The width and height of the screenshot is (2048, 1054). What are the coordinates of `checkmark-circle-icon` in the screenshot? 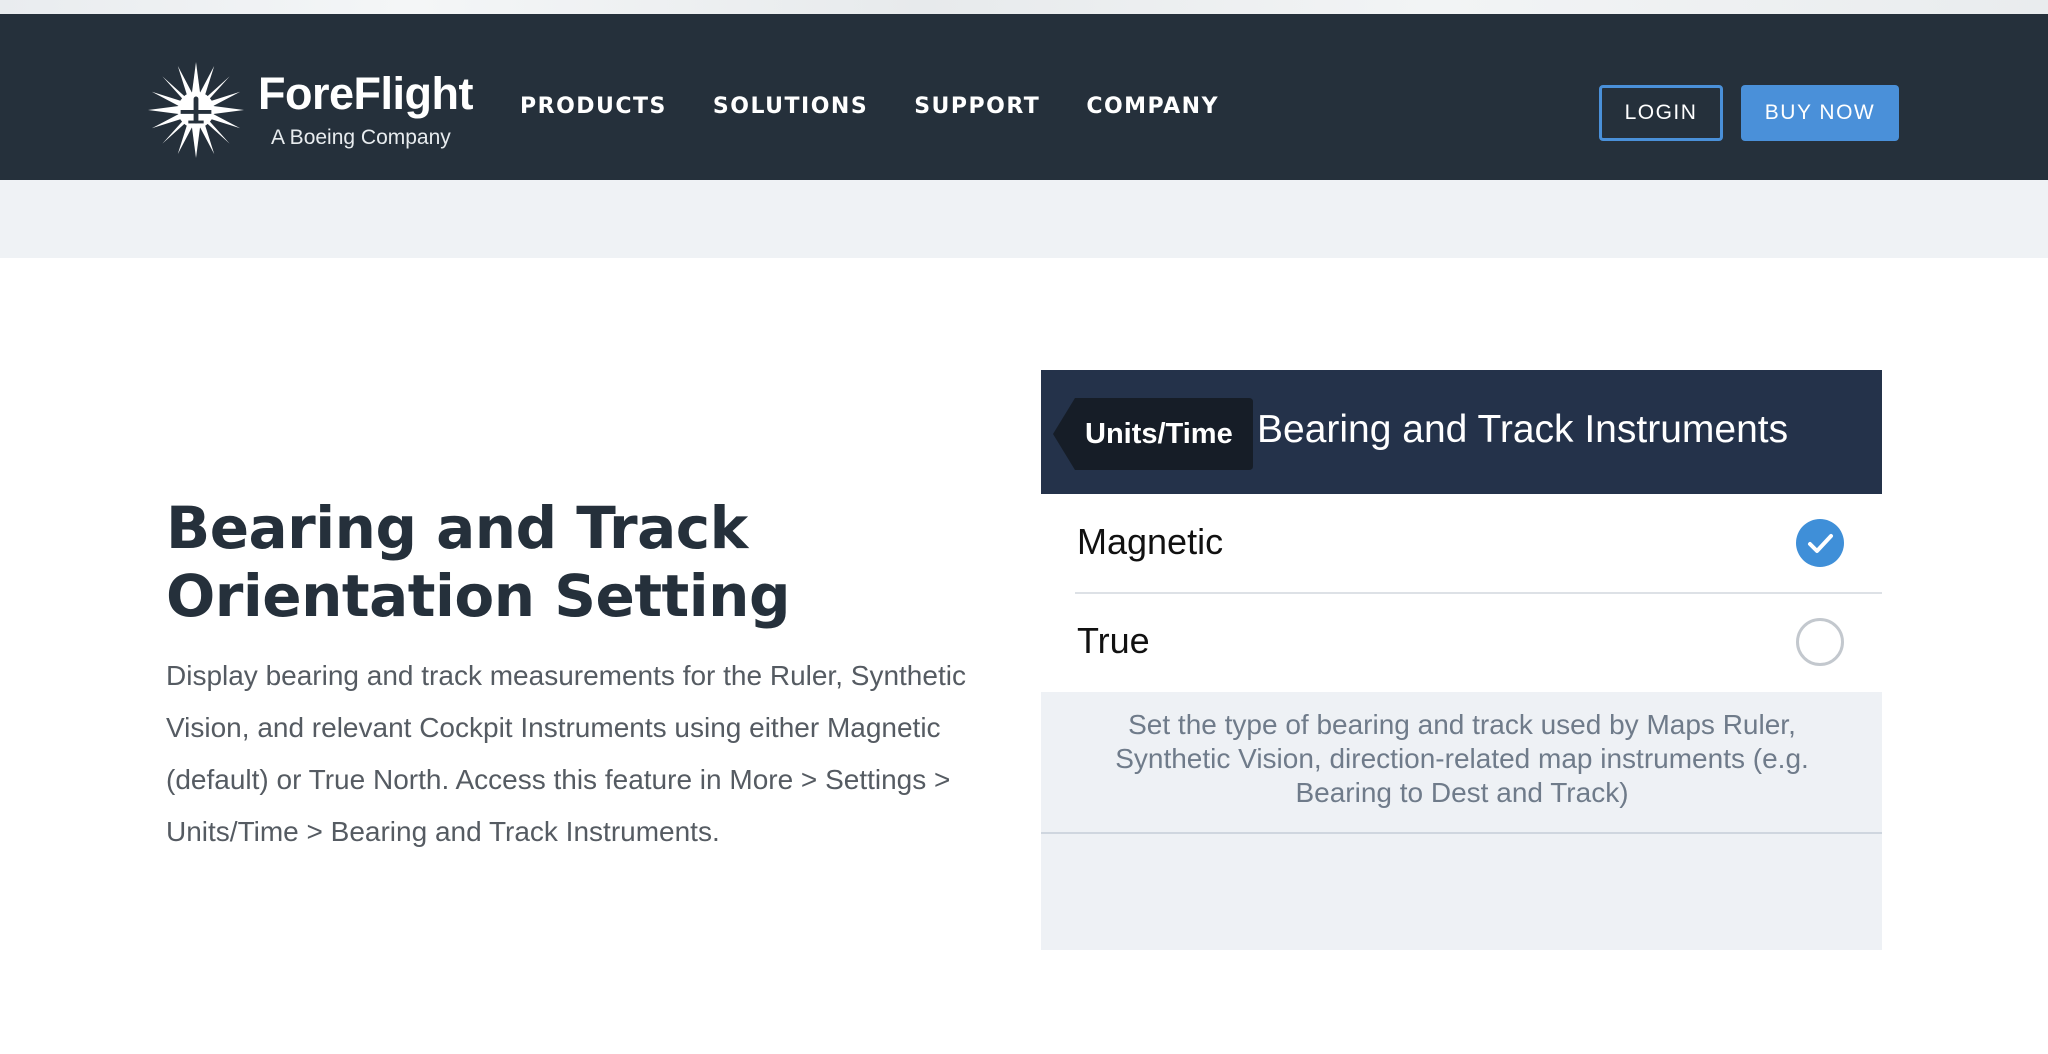 It's located at (1820, 543).